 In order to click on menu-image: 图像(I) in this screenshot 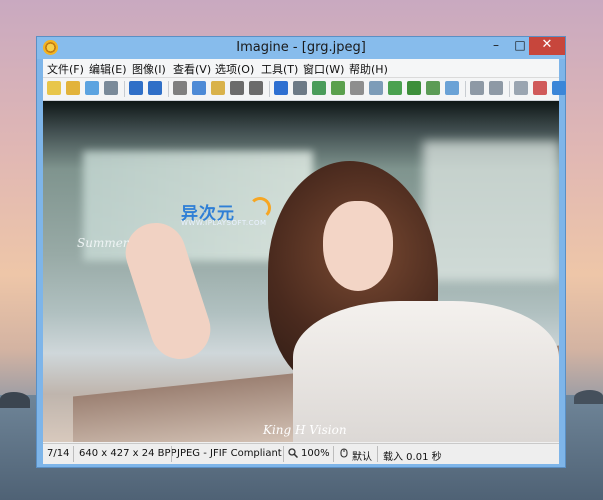, I will do `click(149, 69)`.